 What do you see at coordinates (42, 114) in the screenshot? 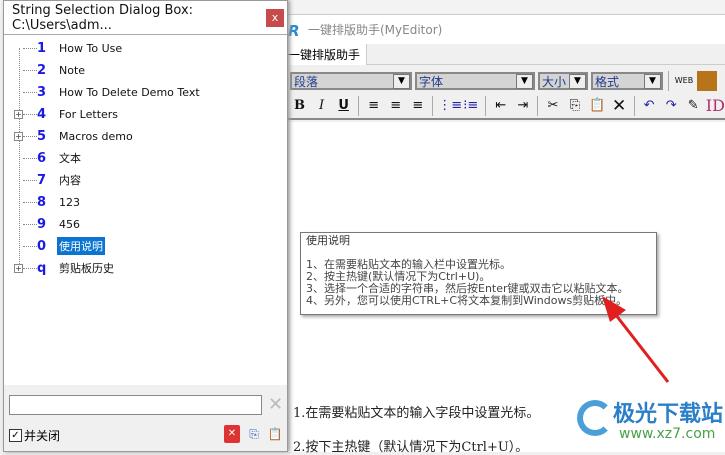
I see `hotkey: 4` at bounding box center [42, 114].